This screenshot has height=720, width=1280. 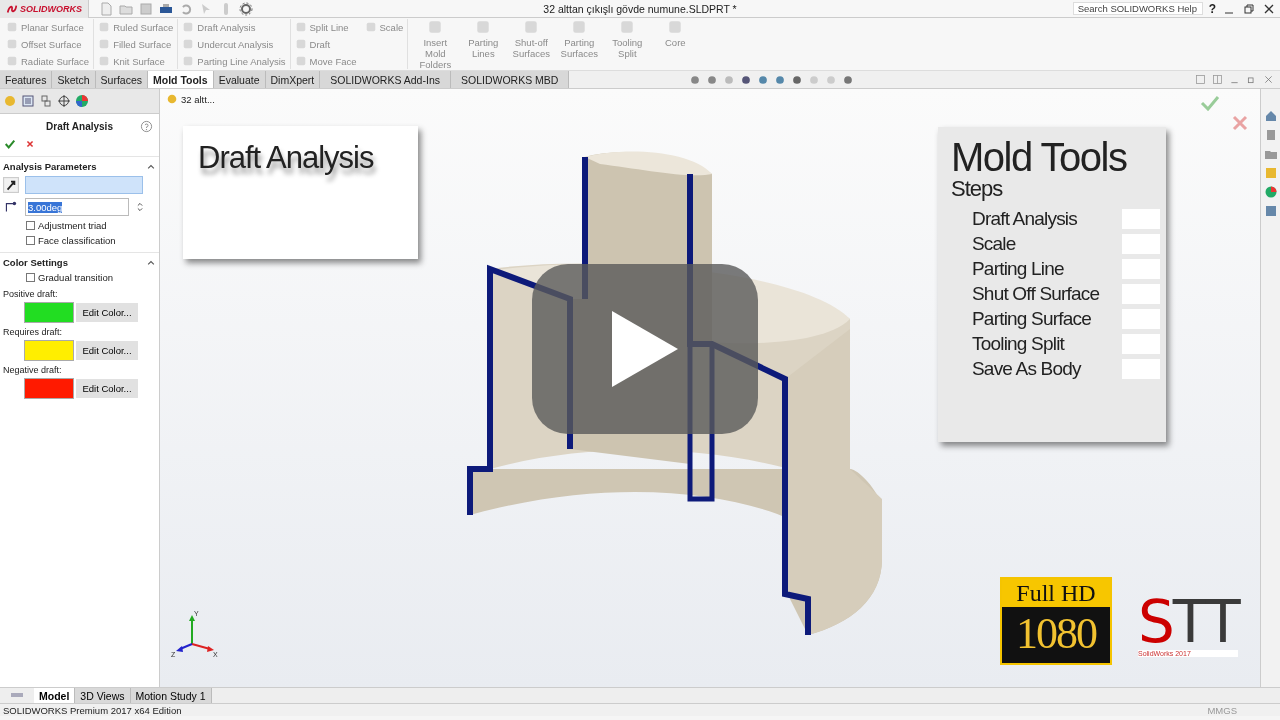 I want to click on play-button, so click(x=645, y=349).